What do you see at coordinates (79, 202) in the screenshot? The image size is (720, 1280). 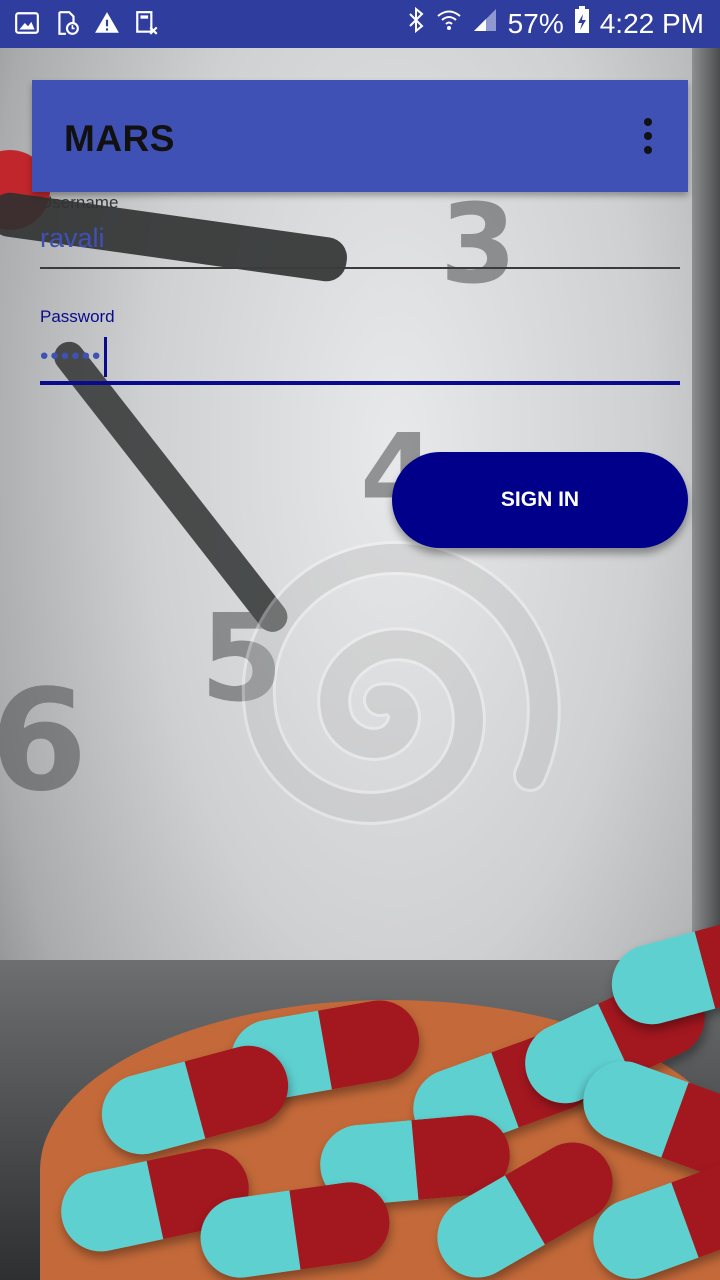 I see `username-label: Username` at bounding box center [79, 202].